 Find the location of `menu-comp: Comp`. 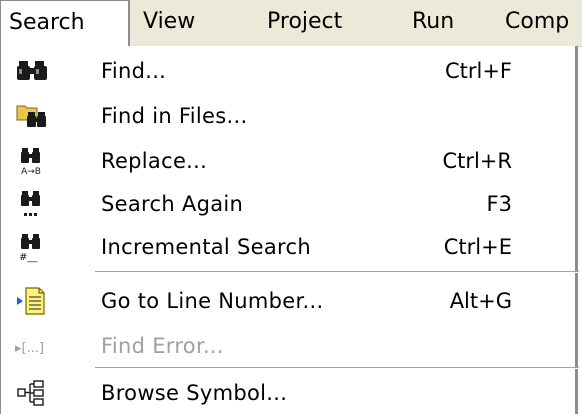

menu-comp: Comp is located at coordinates (537, 23).